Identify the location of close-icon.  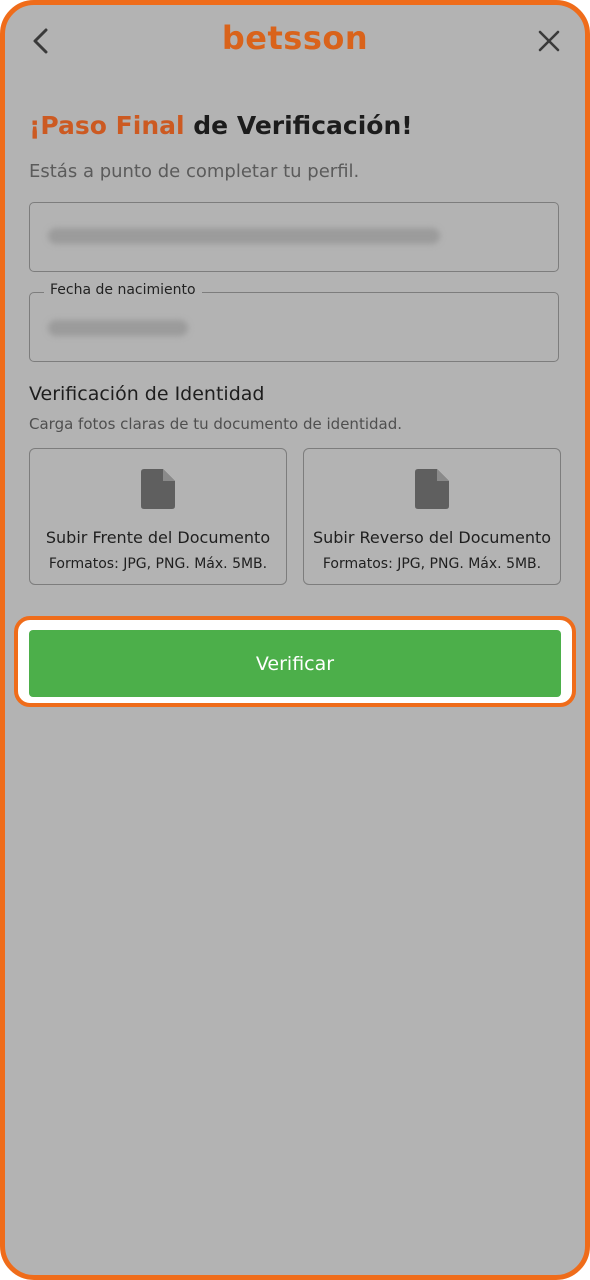
(549, 41).